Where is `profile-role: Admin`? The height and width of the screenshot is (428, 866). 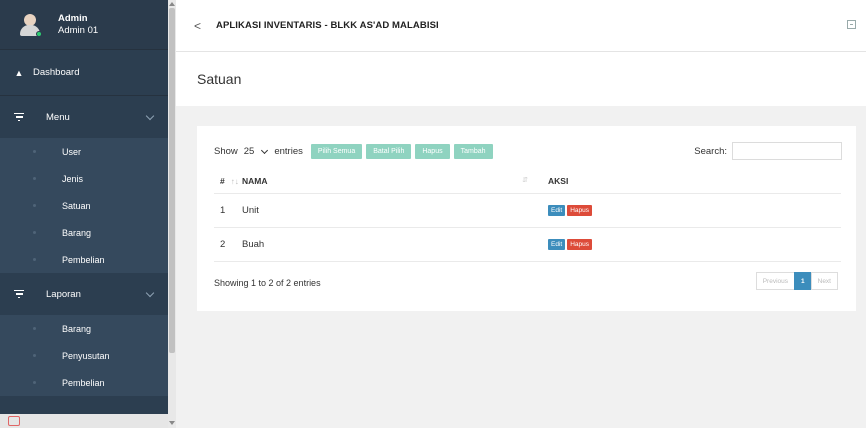
profile-role: Admin is located at coordinates (73, 18).